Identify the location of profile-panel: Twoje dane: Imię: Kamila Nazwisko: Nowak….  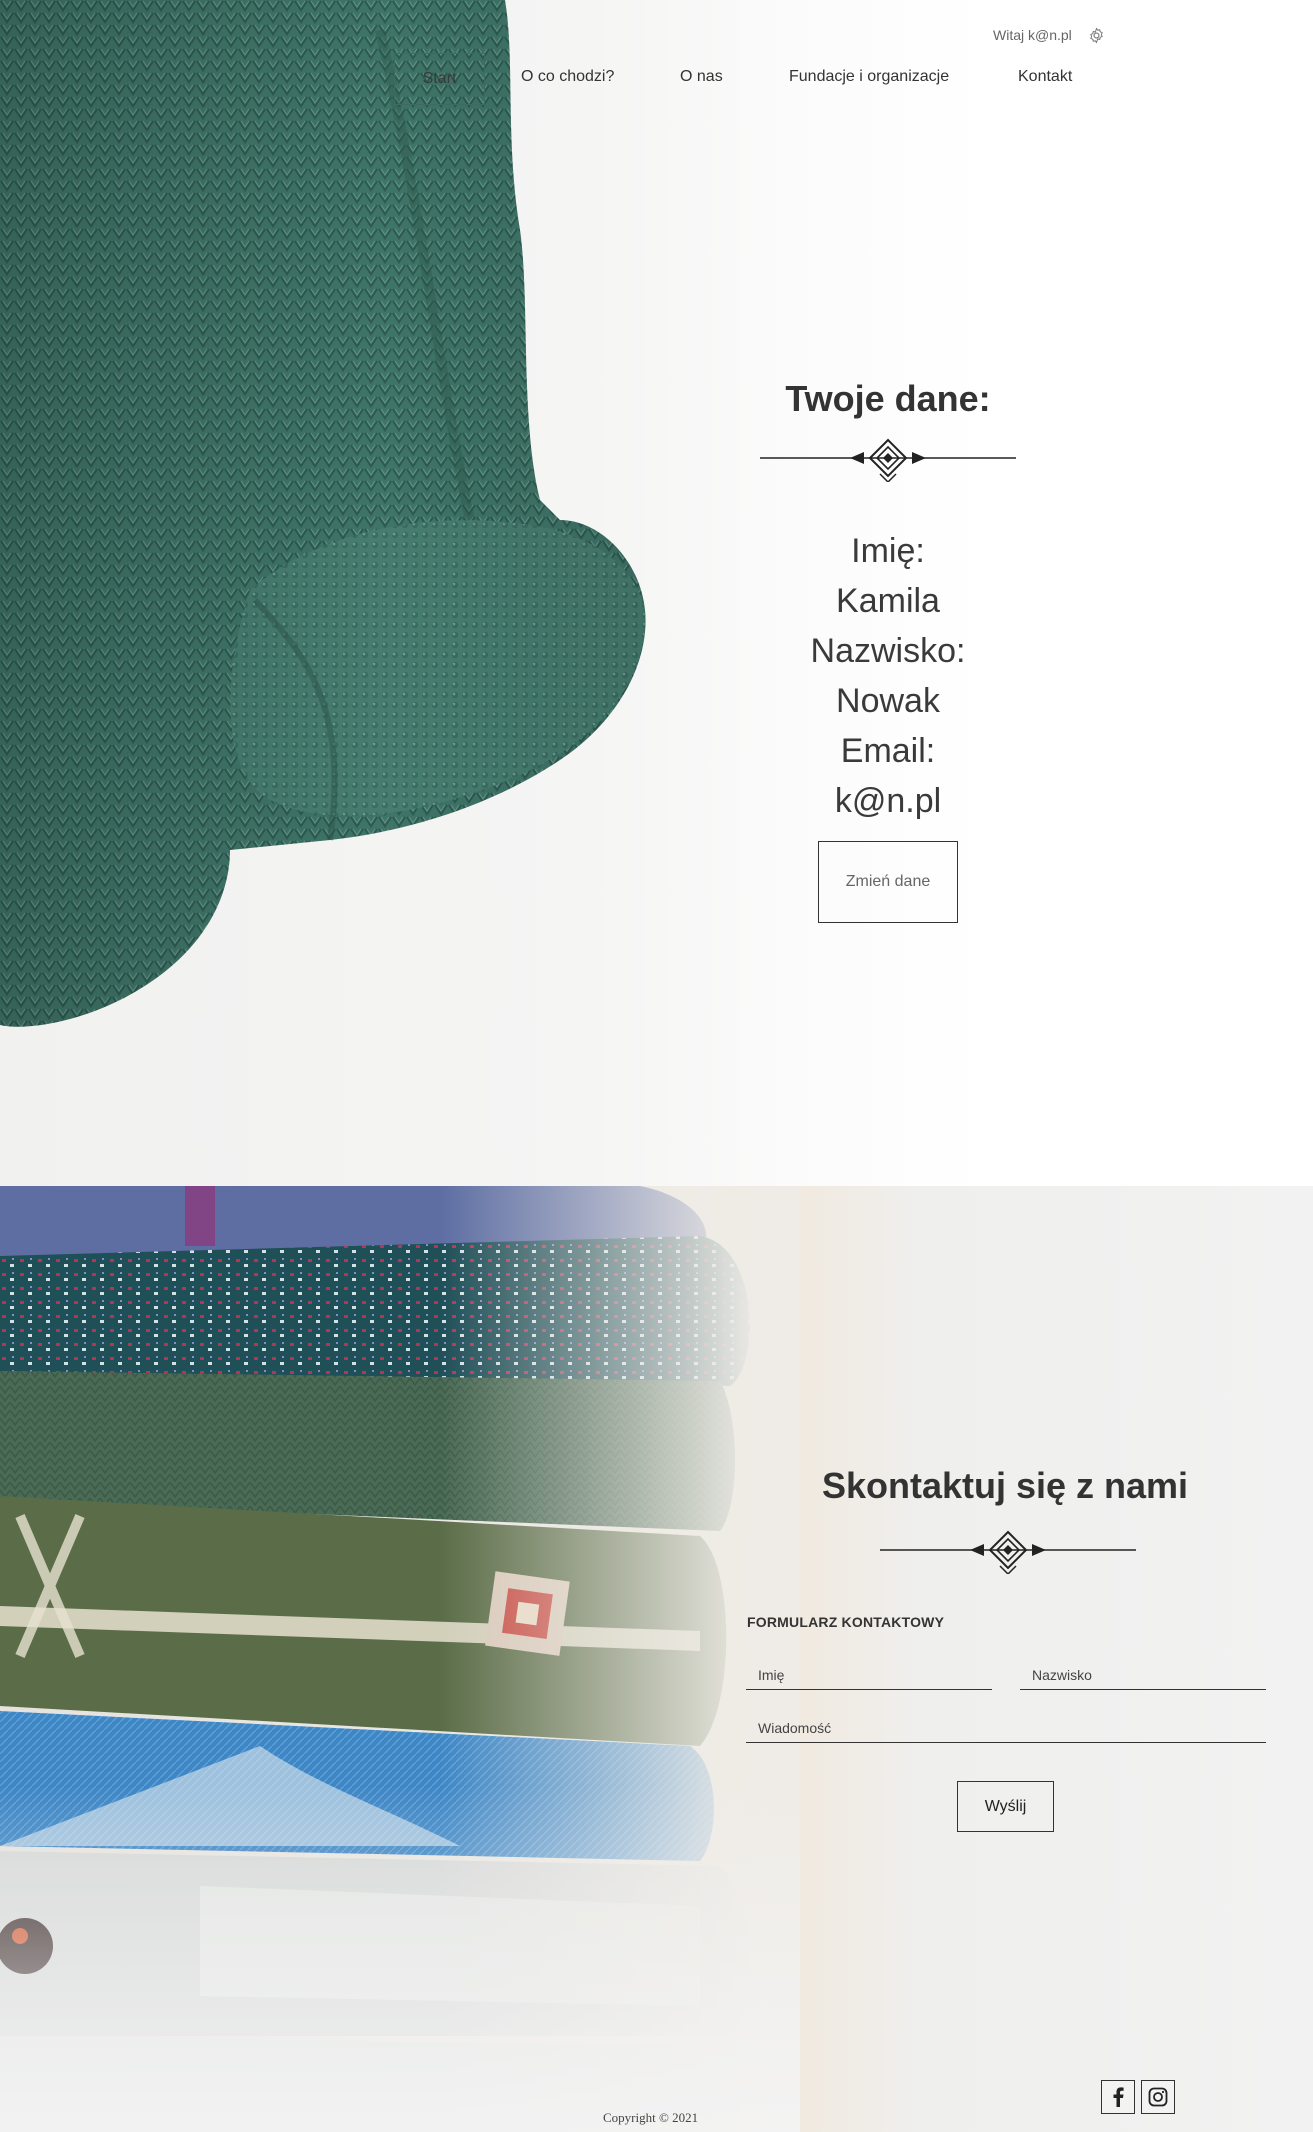
(888, 648).